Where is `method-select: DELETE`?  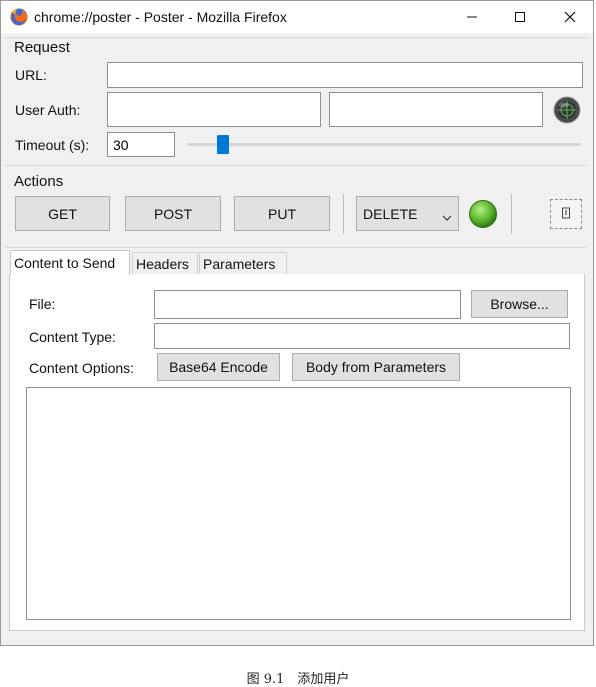 method-select: DELETE is located at coordinates (407, 213).